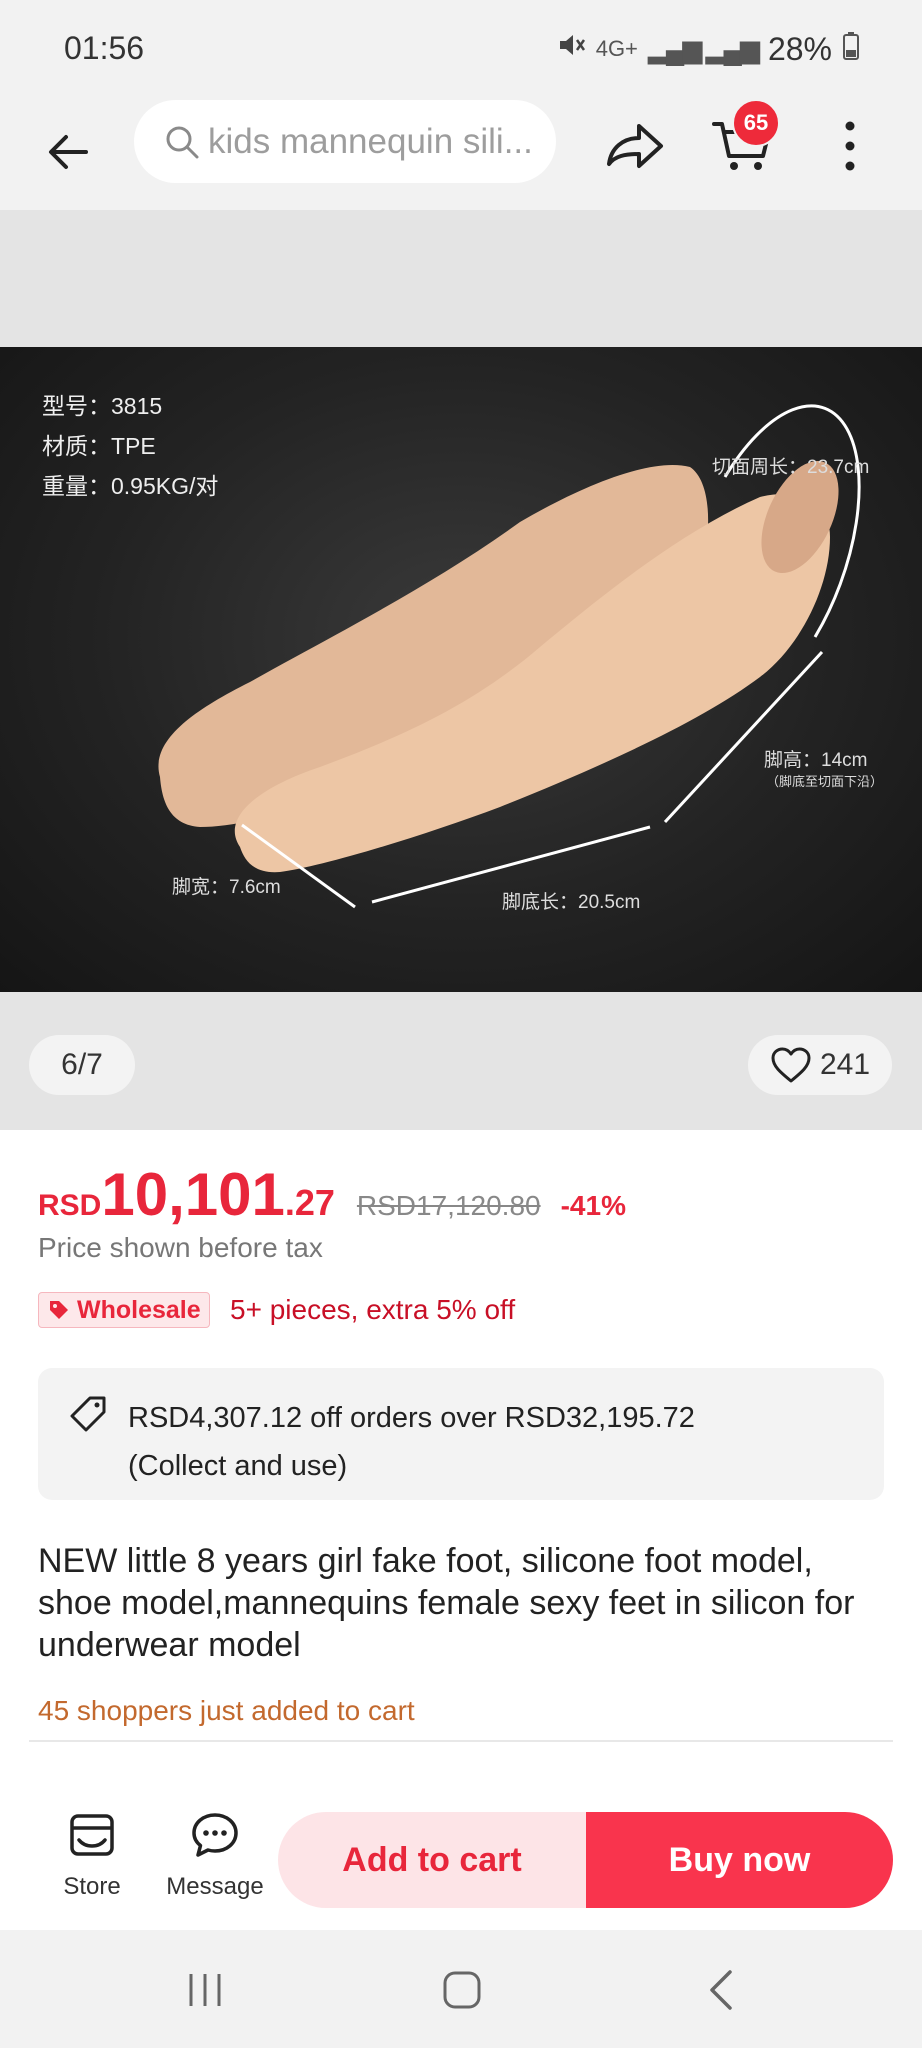 This screenshot has height=2048, width=922. What do you see at coordinates (182, 142) in the screenshot?
I see `search-icon` at bounding box center [182, 142].